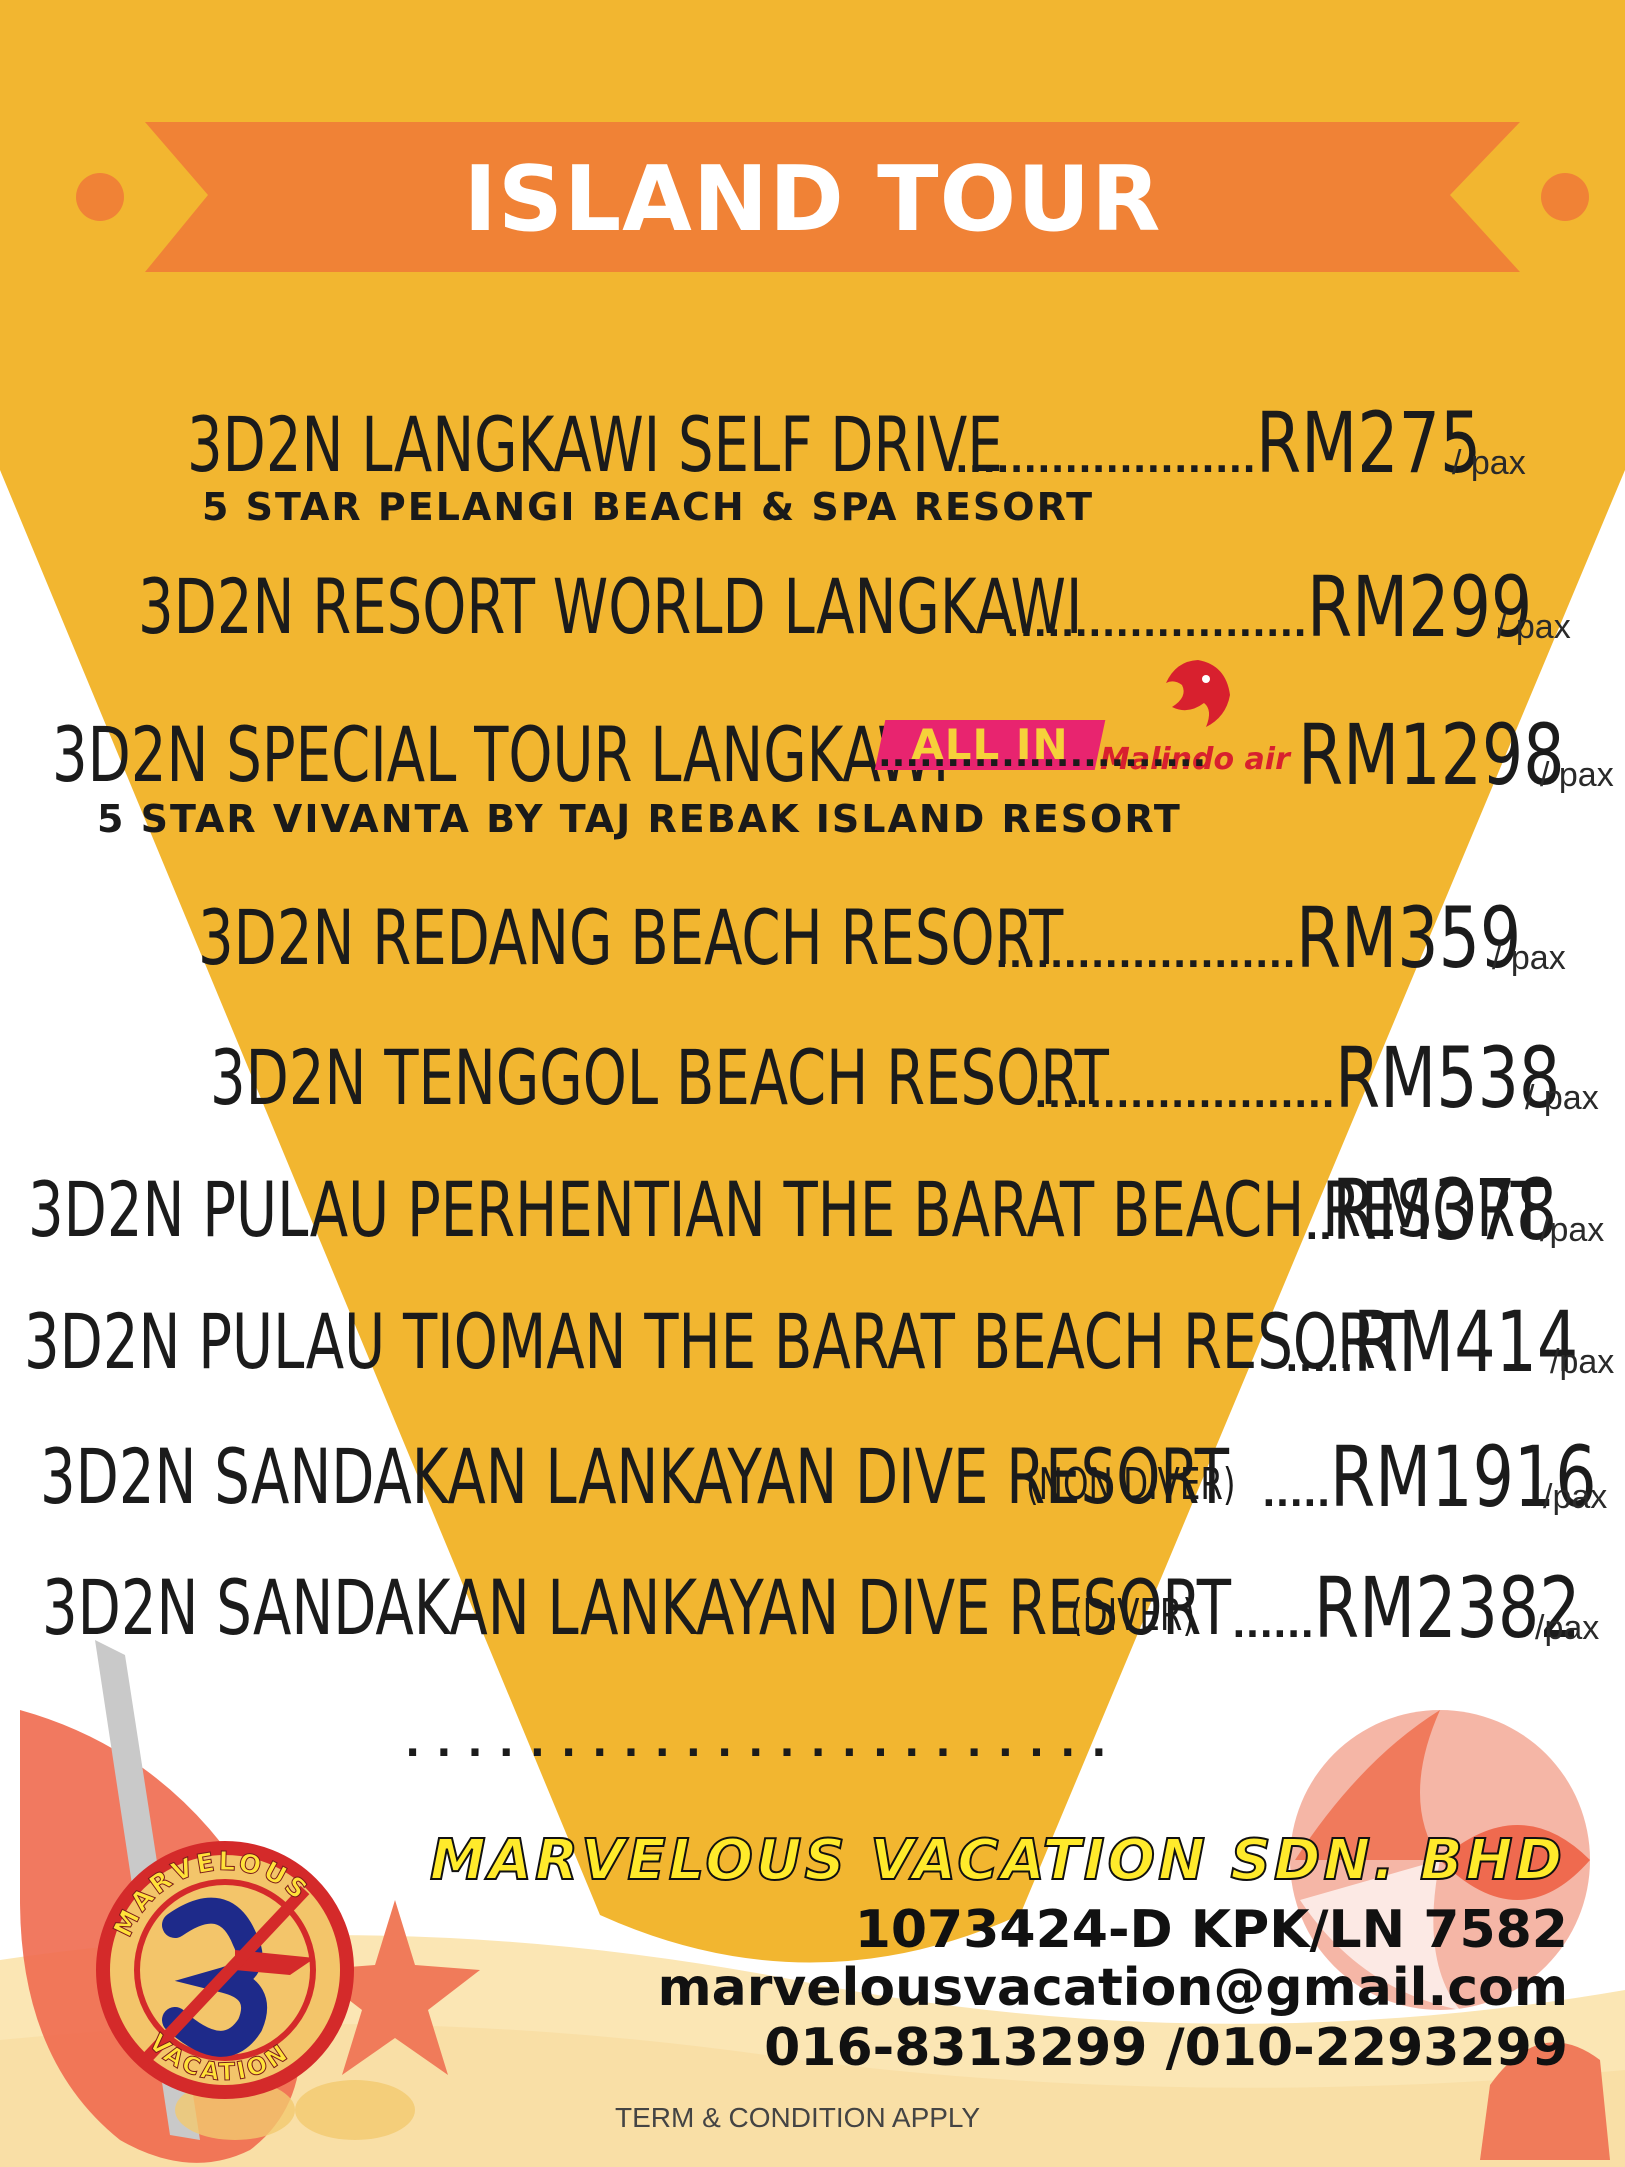  Describe the element at coordinates (1112, 1988) in the screenshot. I see `company-email: marvelousvacation@gmail.com` at that location.